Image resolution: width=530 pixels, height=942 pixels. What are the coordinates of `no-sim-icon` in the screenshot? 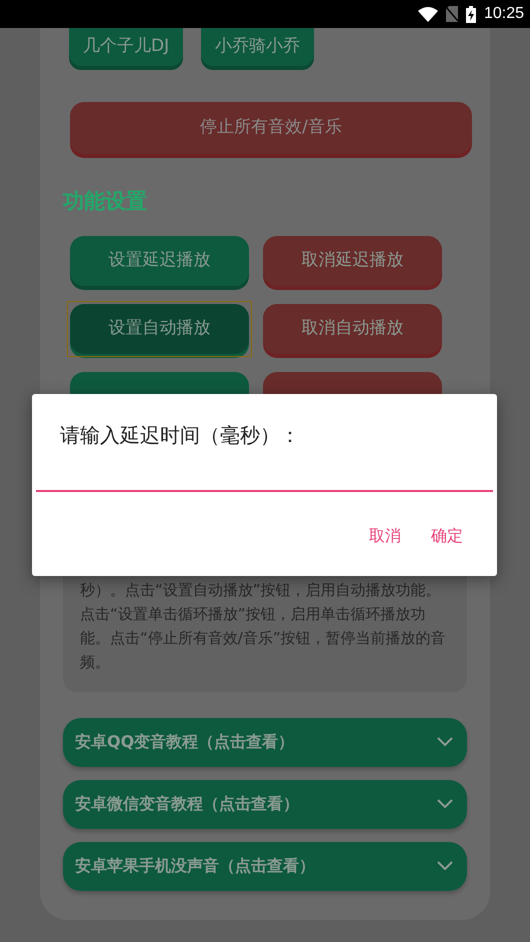 It's located at (452, 14).